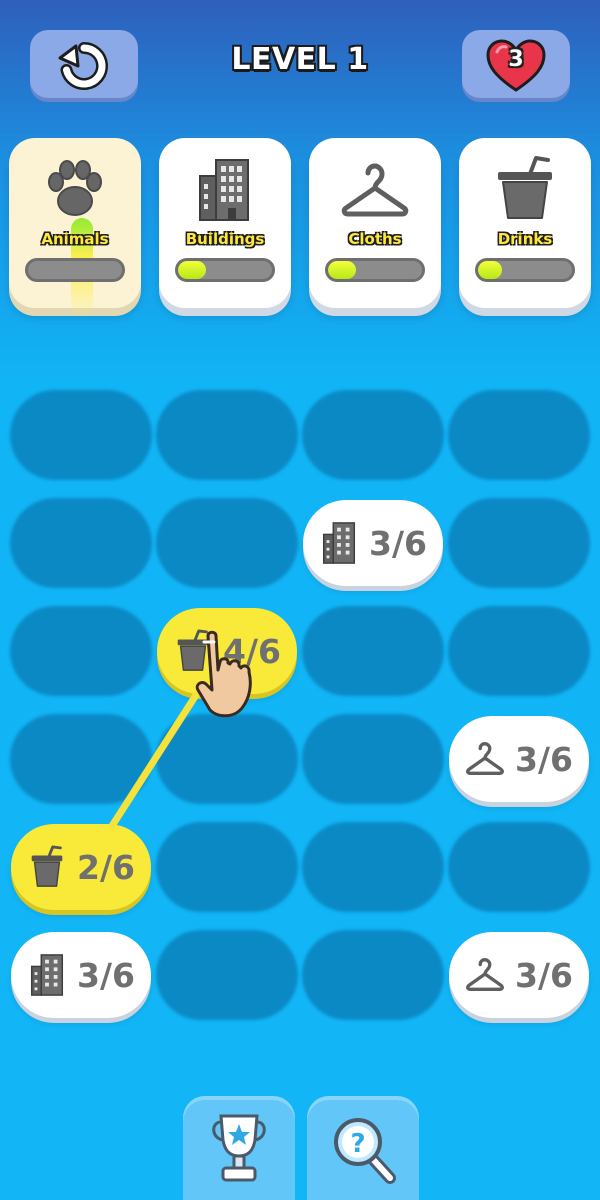 The width and height of the screenshot is (600, 1200). I want to click on tile-cup: 2/6, so click(81, 867).